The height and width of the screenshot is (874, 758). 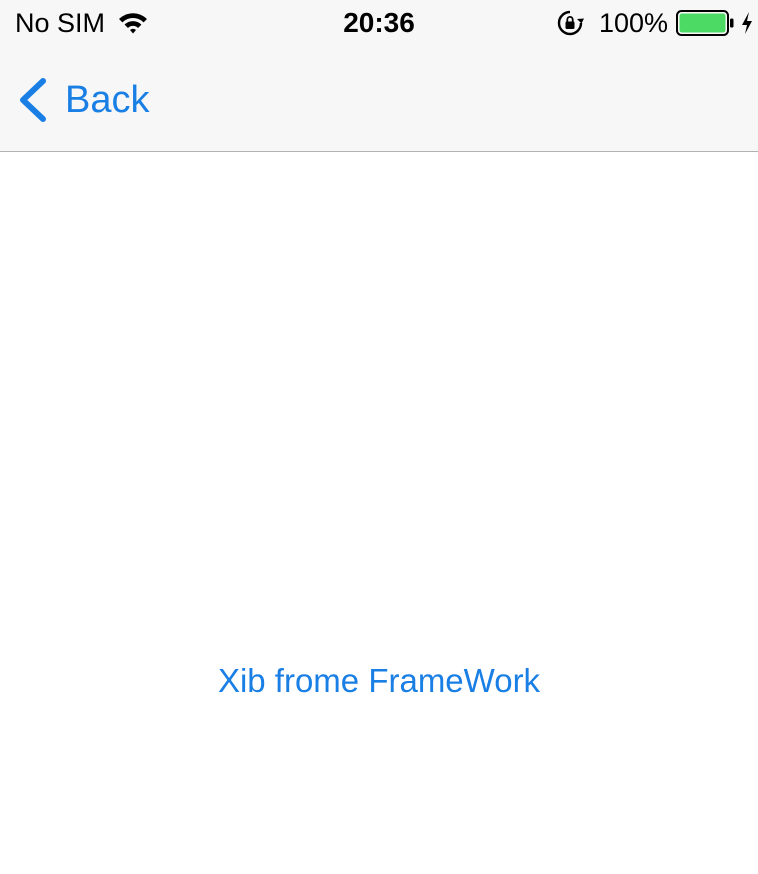 What do you see at coordinates (570, 23) in the screenshot?
I see `lock-rotation-icon` at bounding box center [570, 23].